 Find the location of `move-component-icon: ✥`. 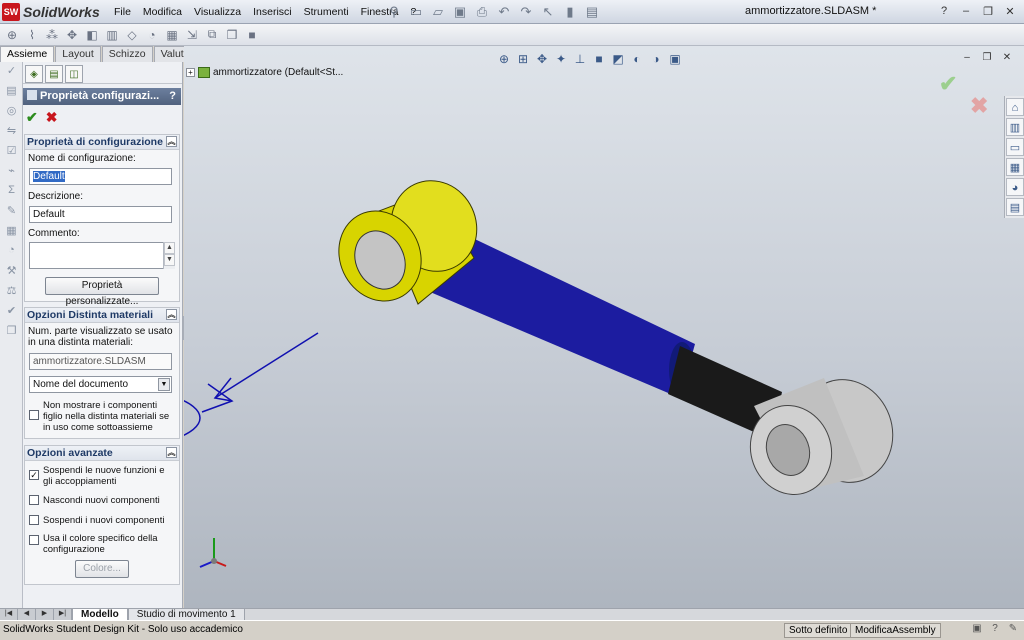

move-component-icon: ✥ is located at coordinates (72, 35).